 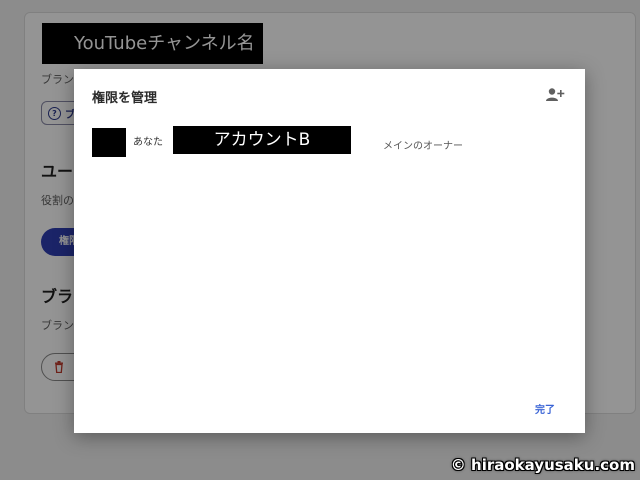 What do you see at coordinates (423, 146) in the screenshot?
I see `role-label: メインのオーナー` at bounding box center [423, 146].